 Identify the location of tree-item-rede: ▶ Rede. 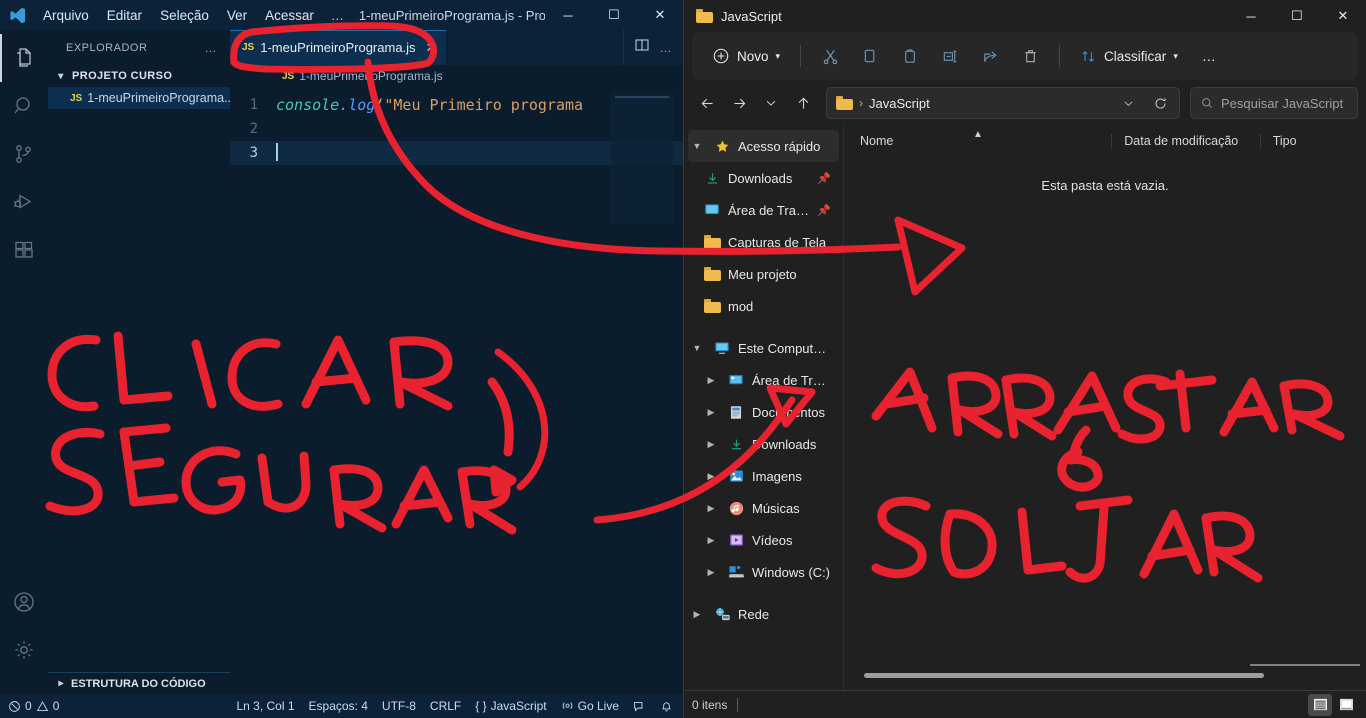
(763, 614).